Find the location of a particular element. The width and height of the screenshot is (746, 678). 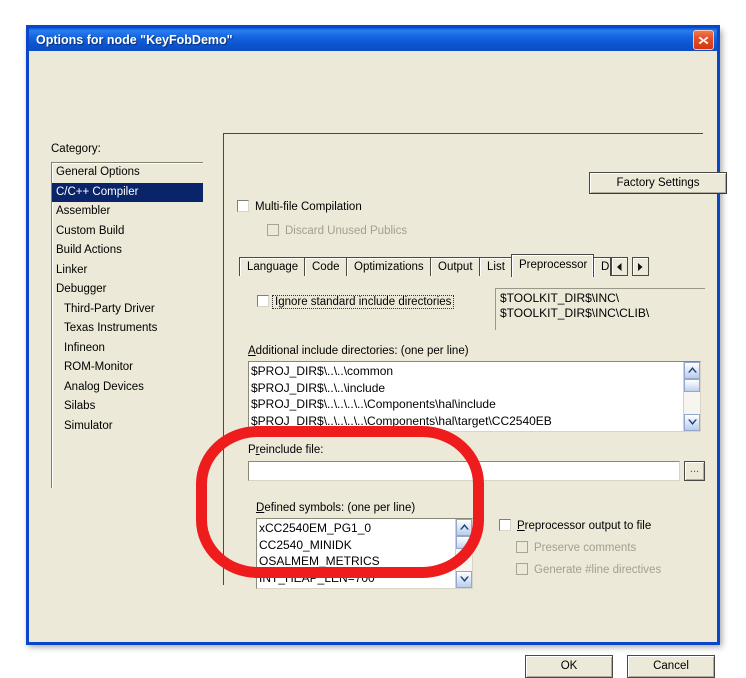

triangle-left-icon is located at coordinates (619, 267).